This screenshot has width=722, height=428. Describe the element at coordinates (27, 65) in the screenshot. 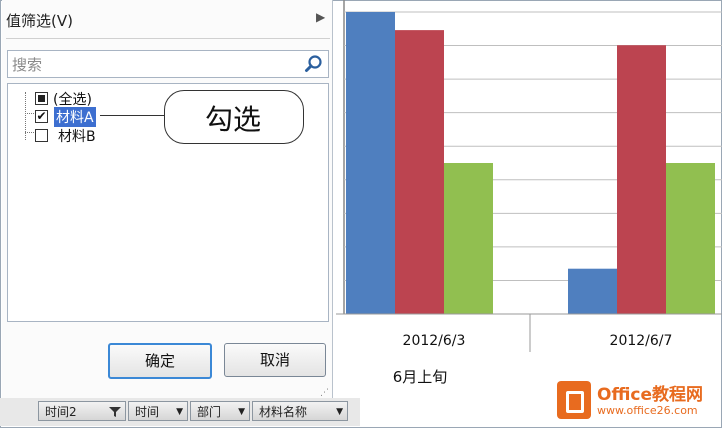

I see `search-placeholder: 搜索` at that location.